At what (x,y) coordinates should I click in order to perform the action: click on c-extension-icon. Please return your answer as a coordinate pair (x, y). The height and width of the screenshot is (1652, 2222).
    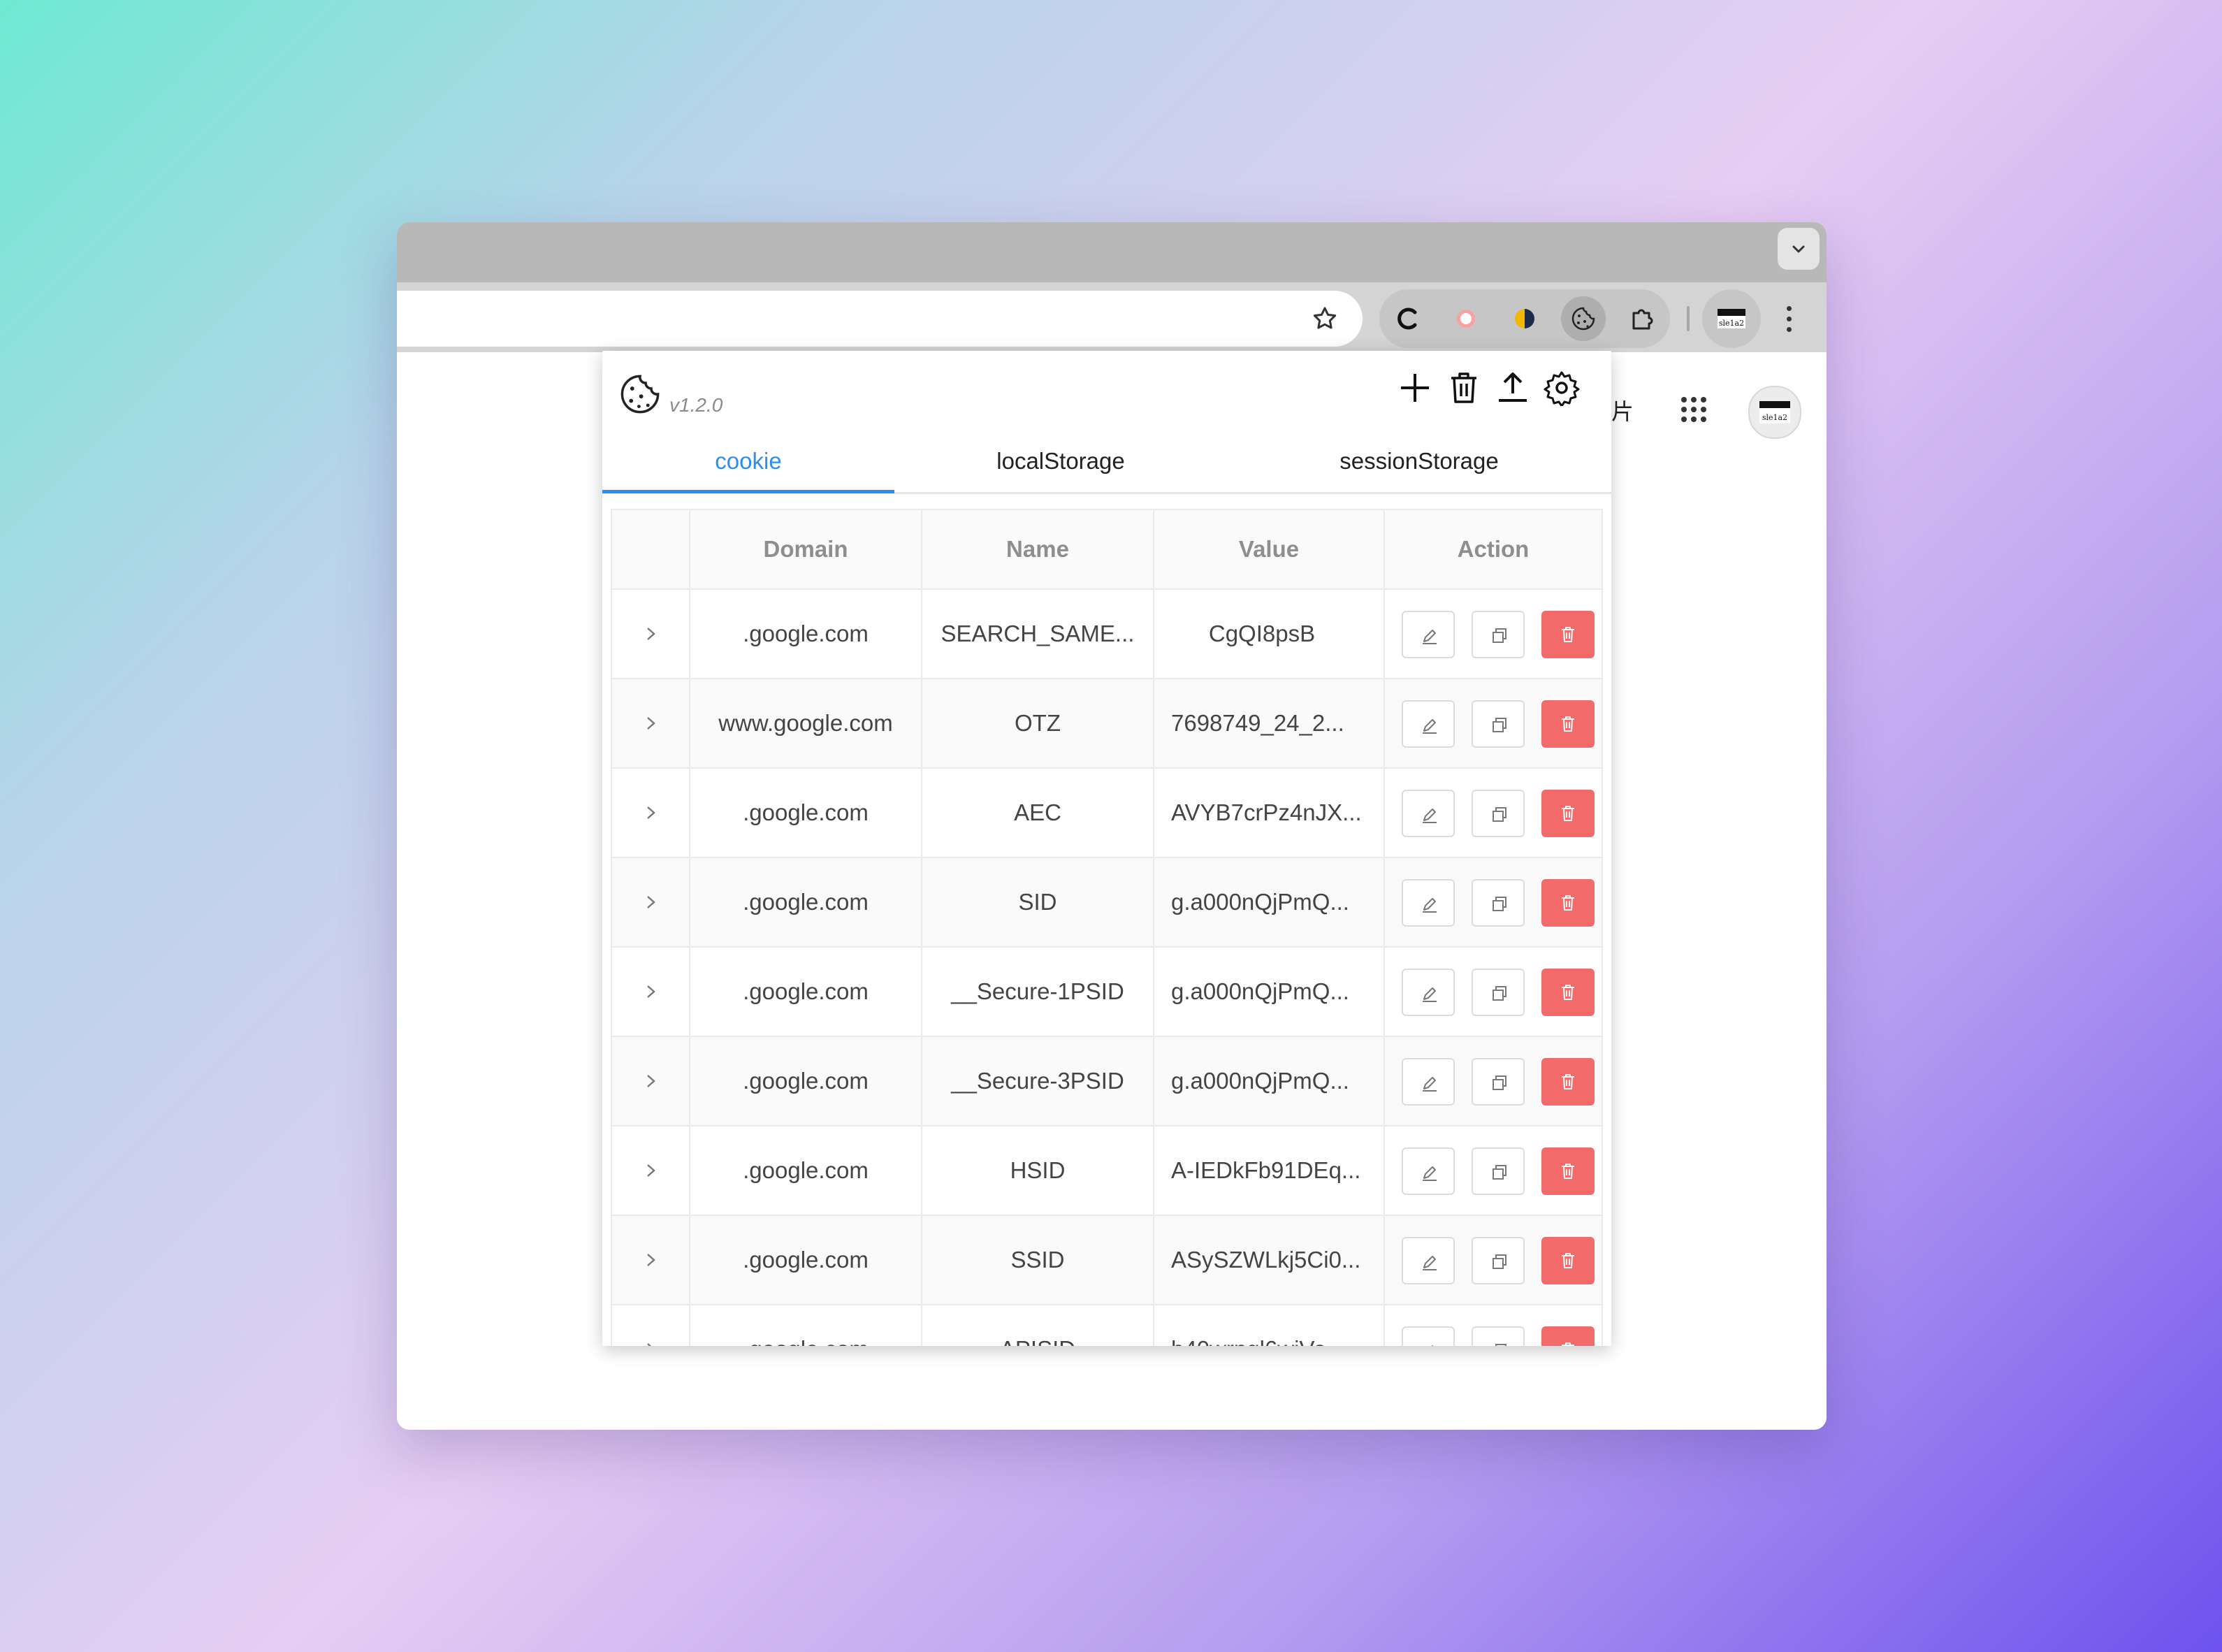
    Looking at the image, I should click on (1407, 318).